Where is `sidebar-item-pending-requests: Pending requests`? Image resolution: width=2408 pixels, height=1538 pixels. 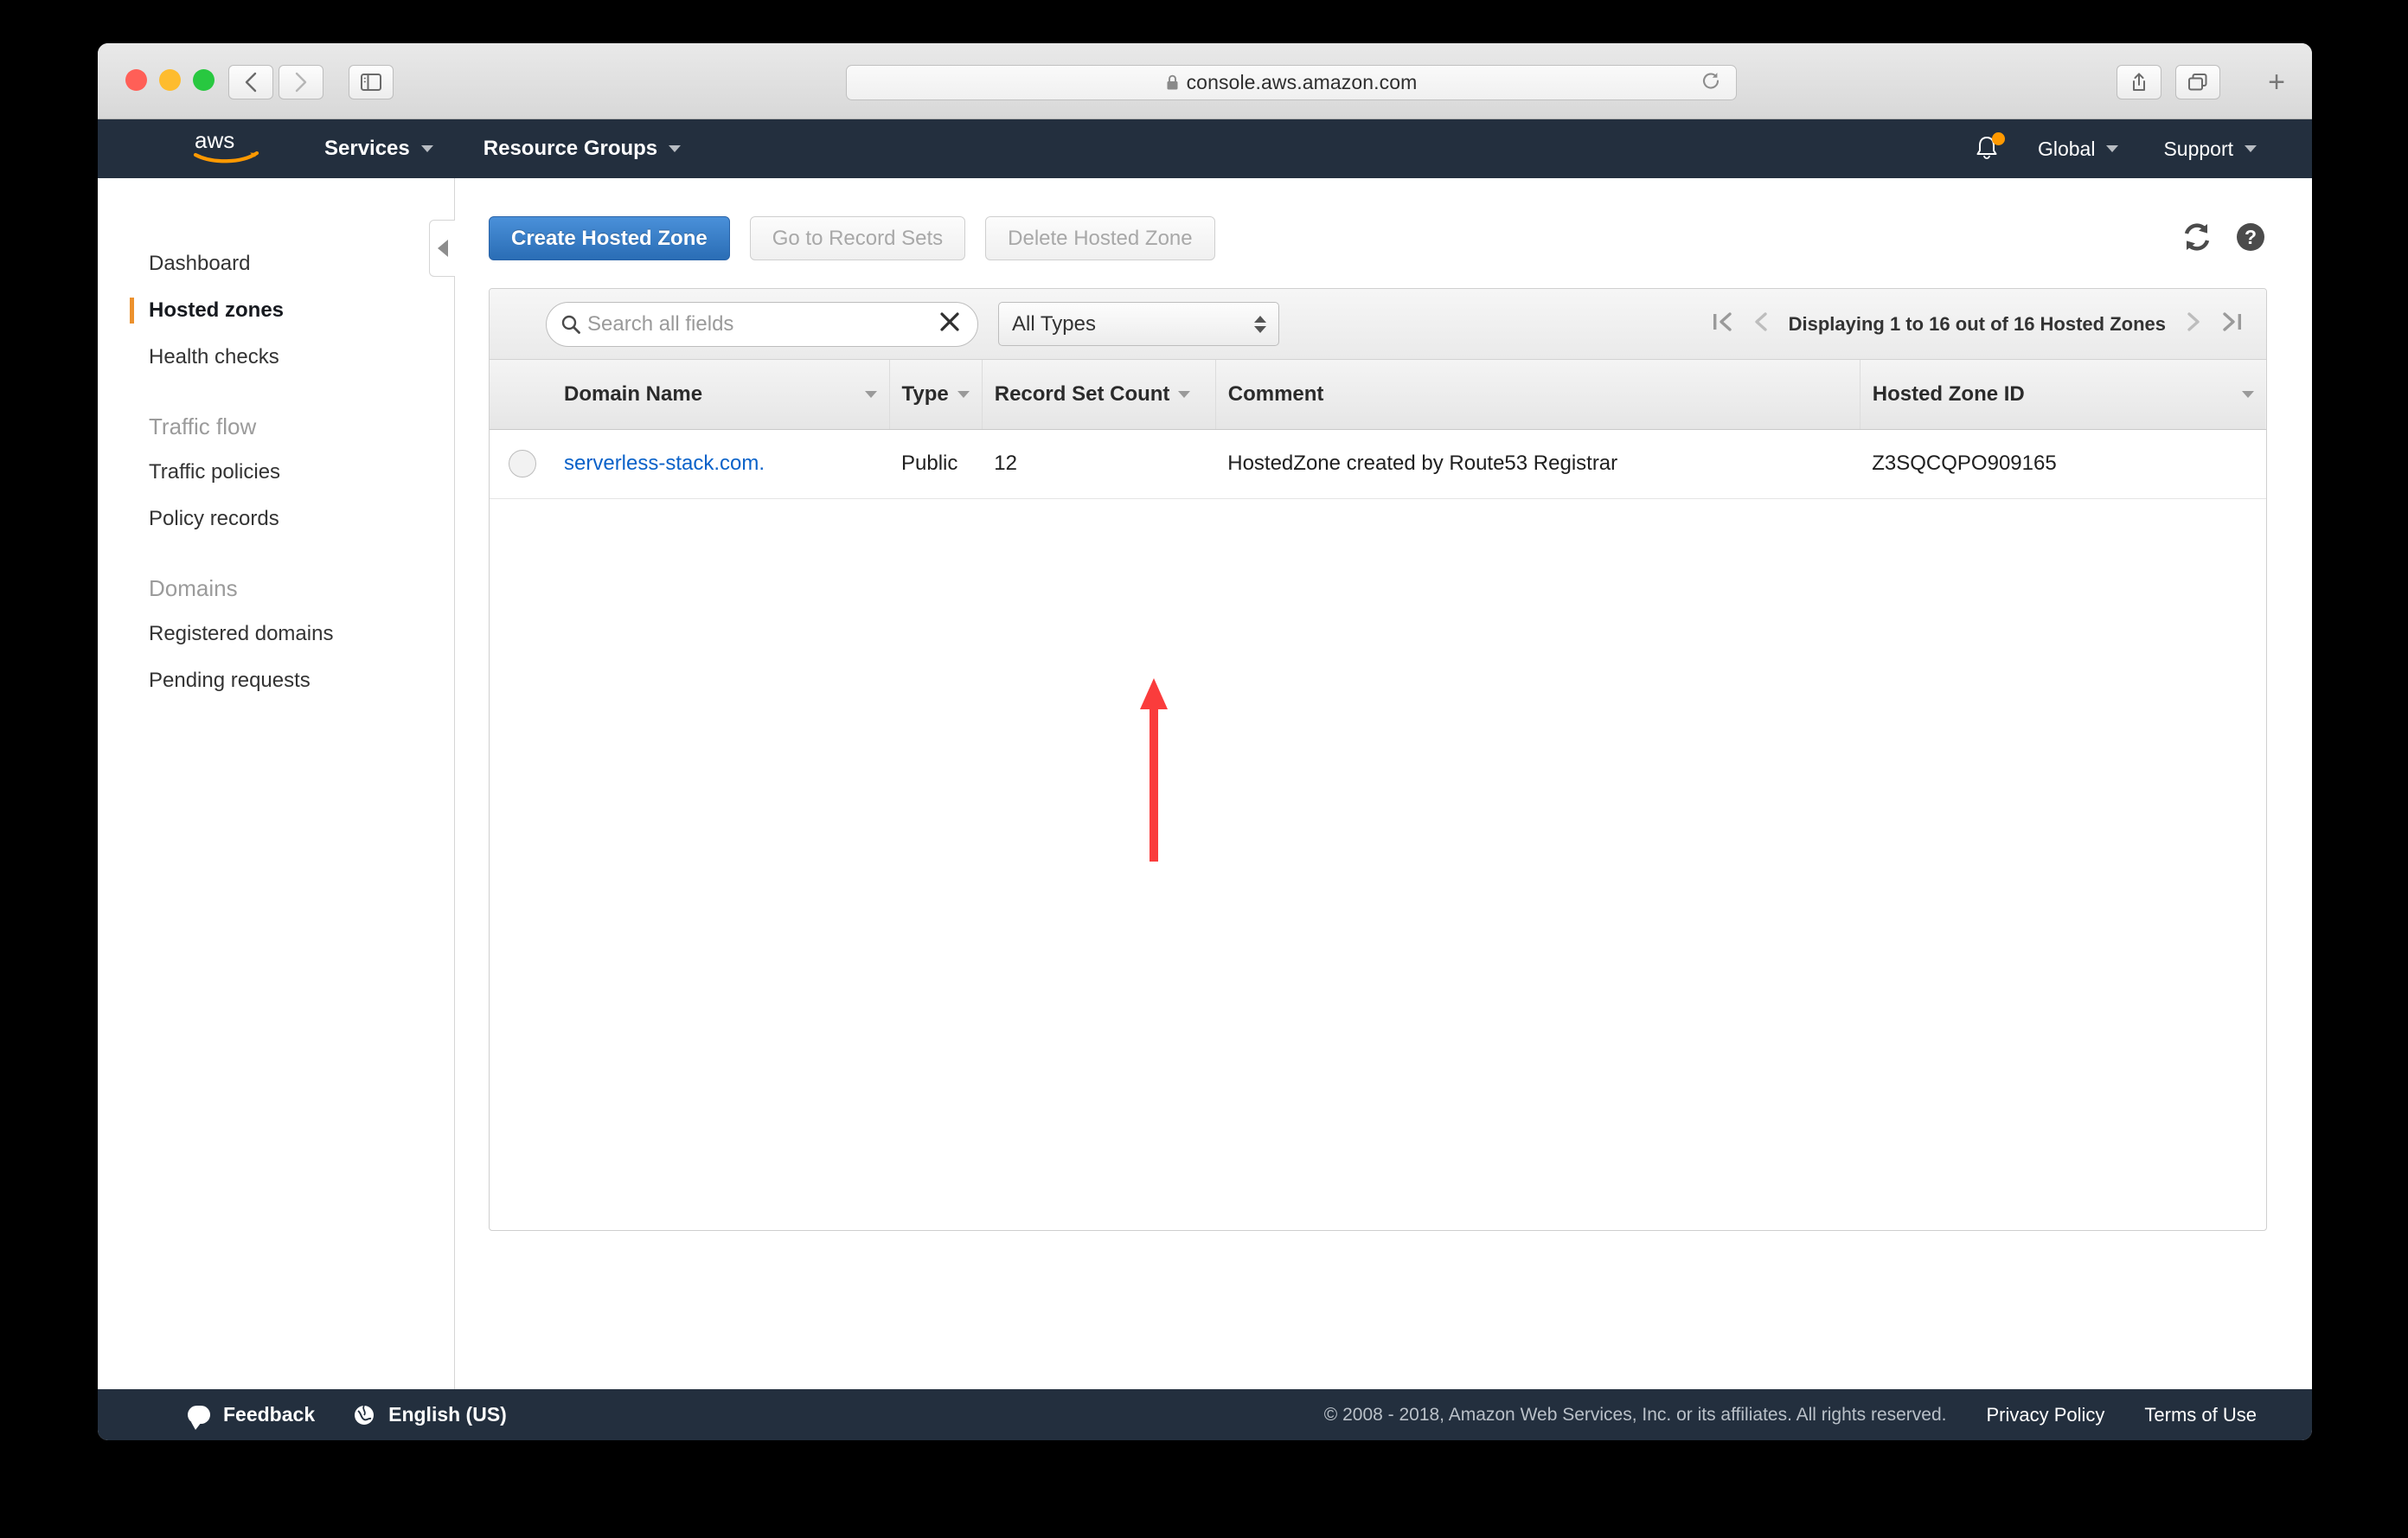 sidebar-item-pending-requests: Pending requests is located at coordinates (276, 681).